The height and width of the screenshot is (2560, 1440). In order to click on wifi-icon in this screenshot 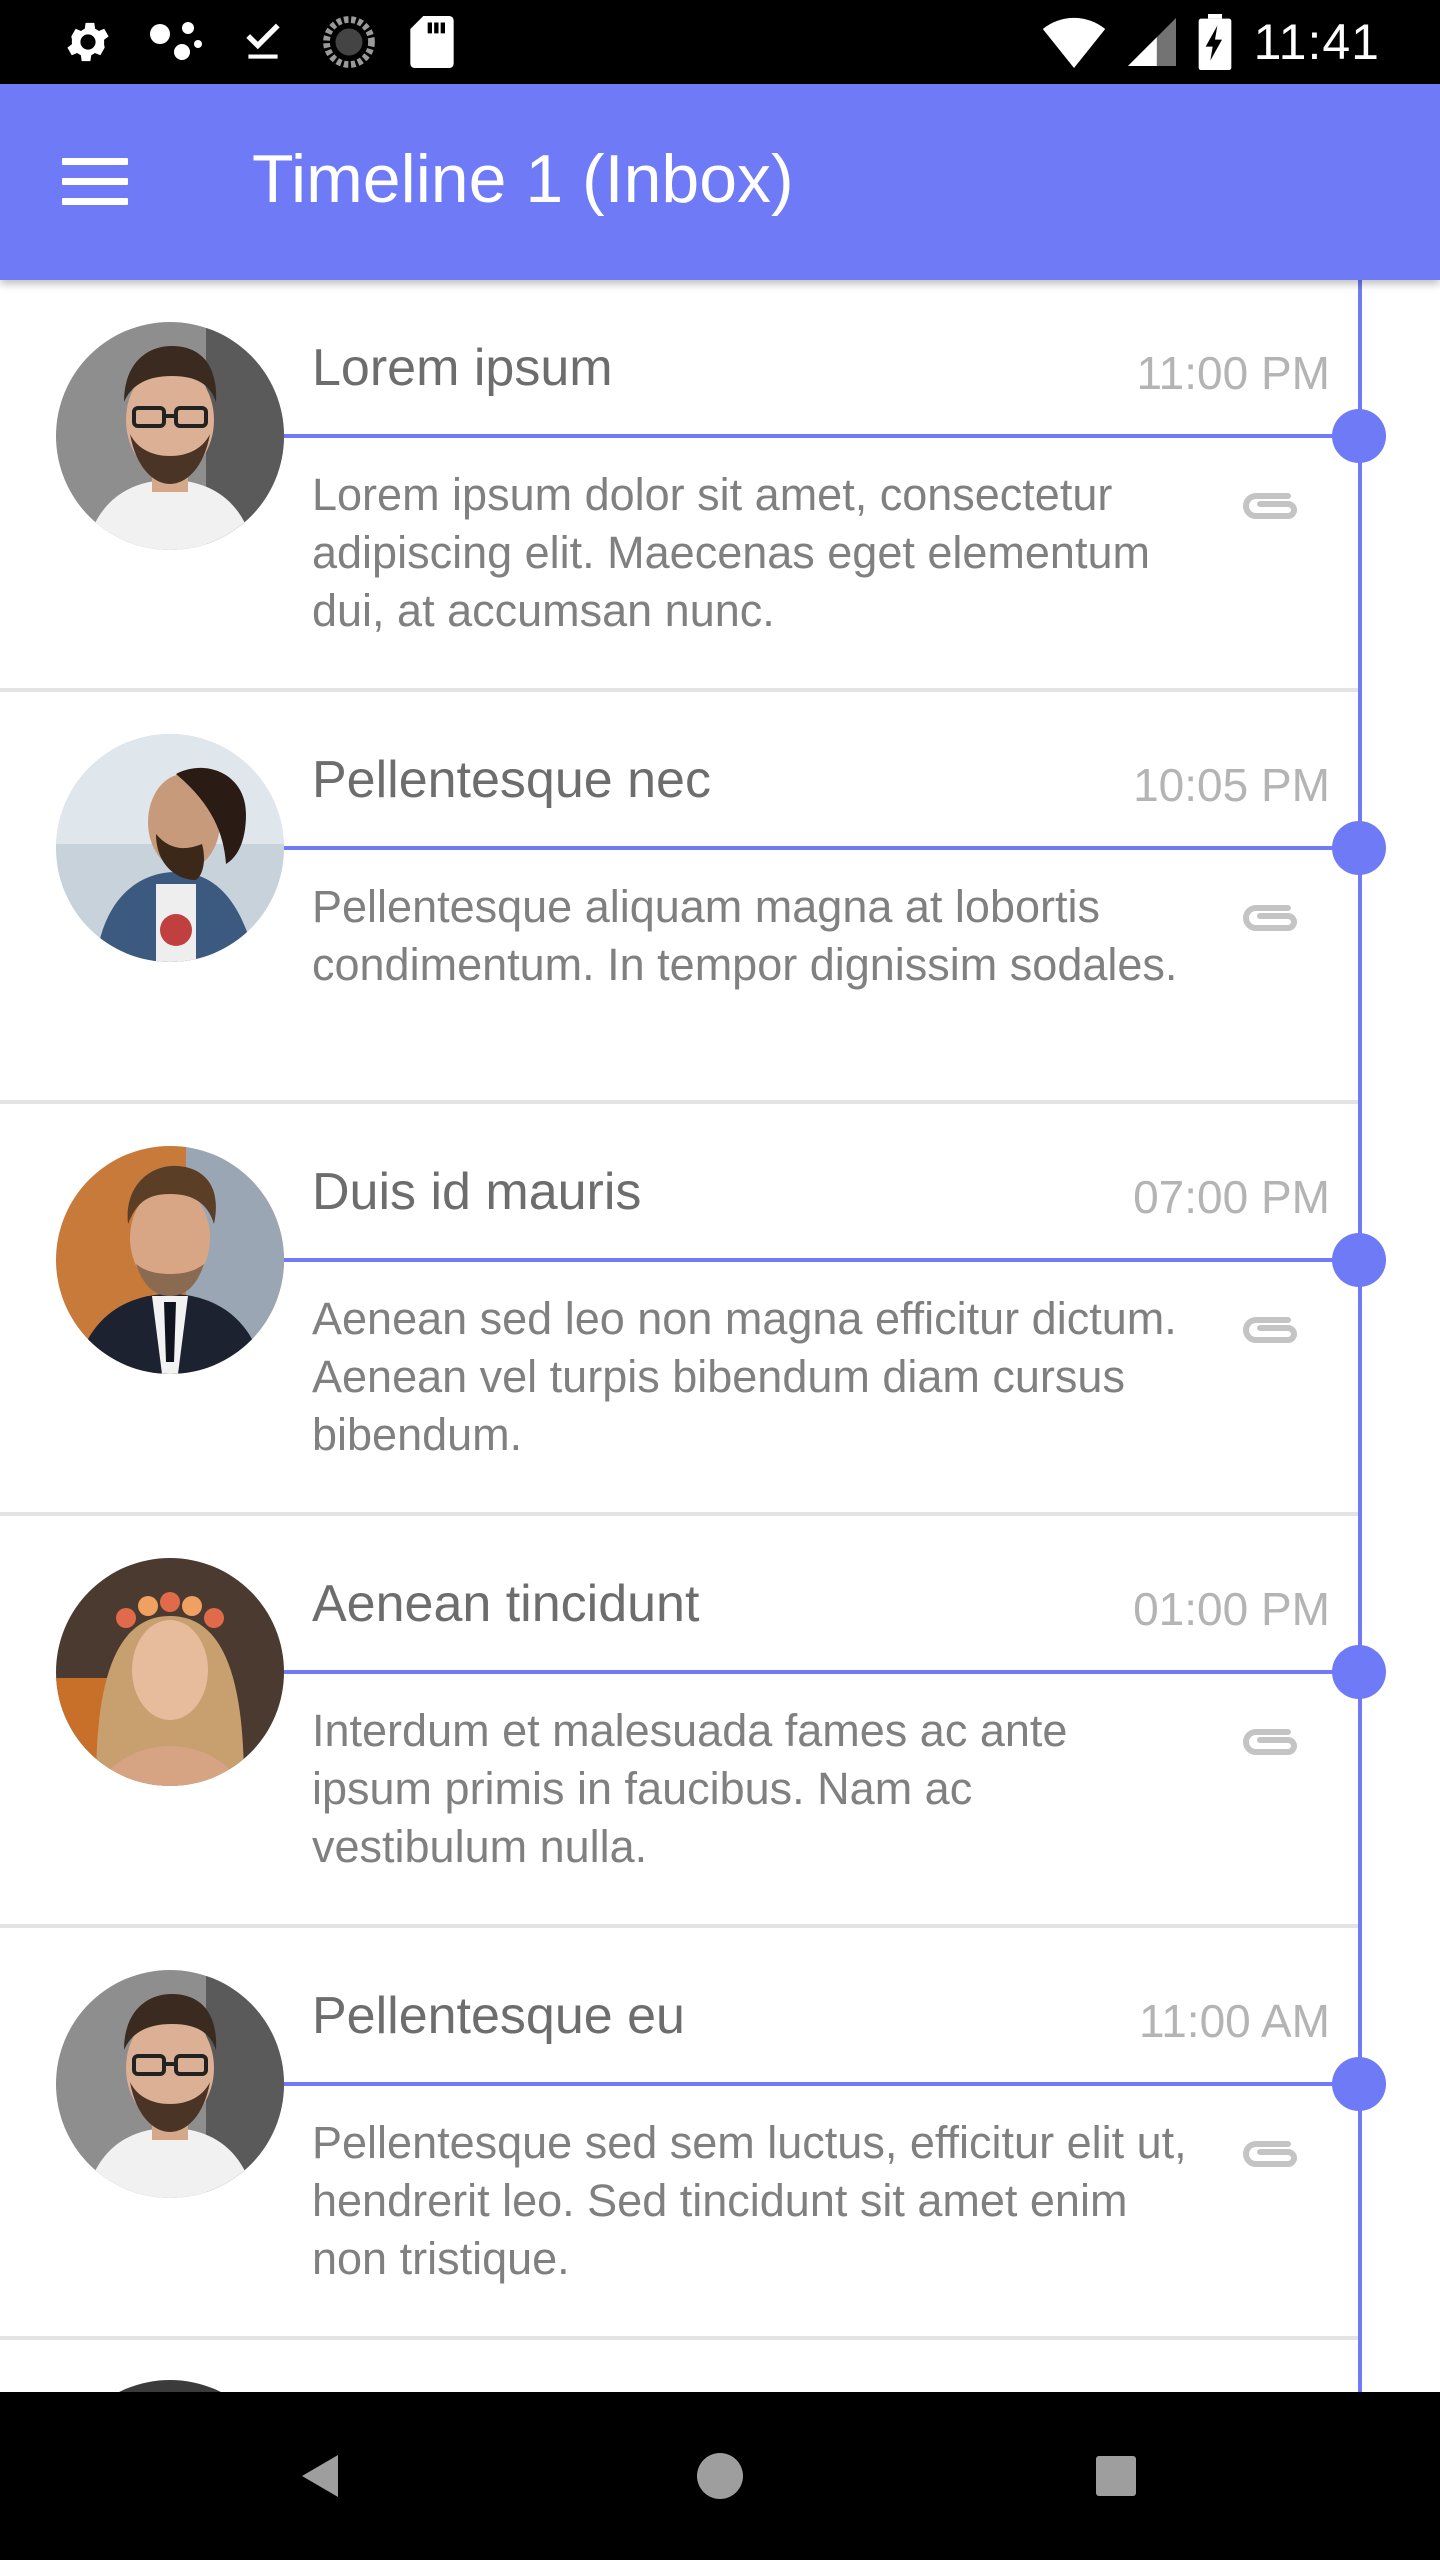, I will do `click(1073, 42)`.